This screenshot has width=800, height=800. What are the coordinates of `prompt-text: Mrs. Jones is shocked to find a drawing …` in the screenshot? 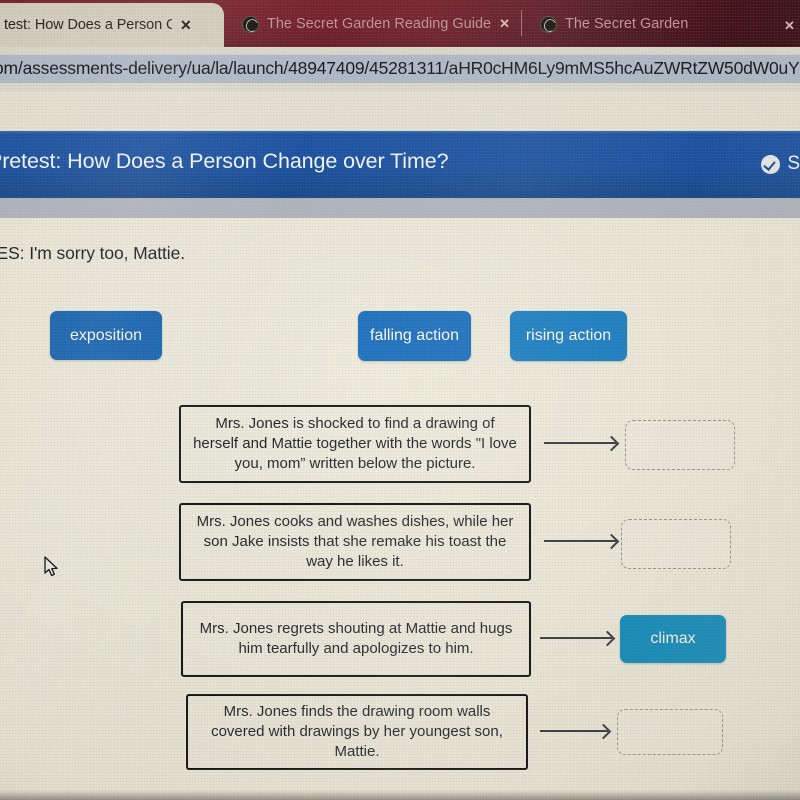 It's located at (355, 443).